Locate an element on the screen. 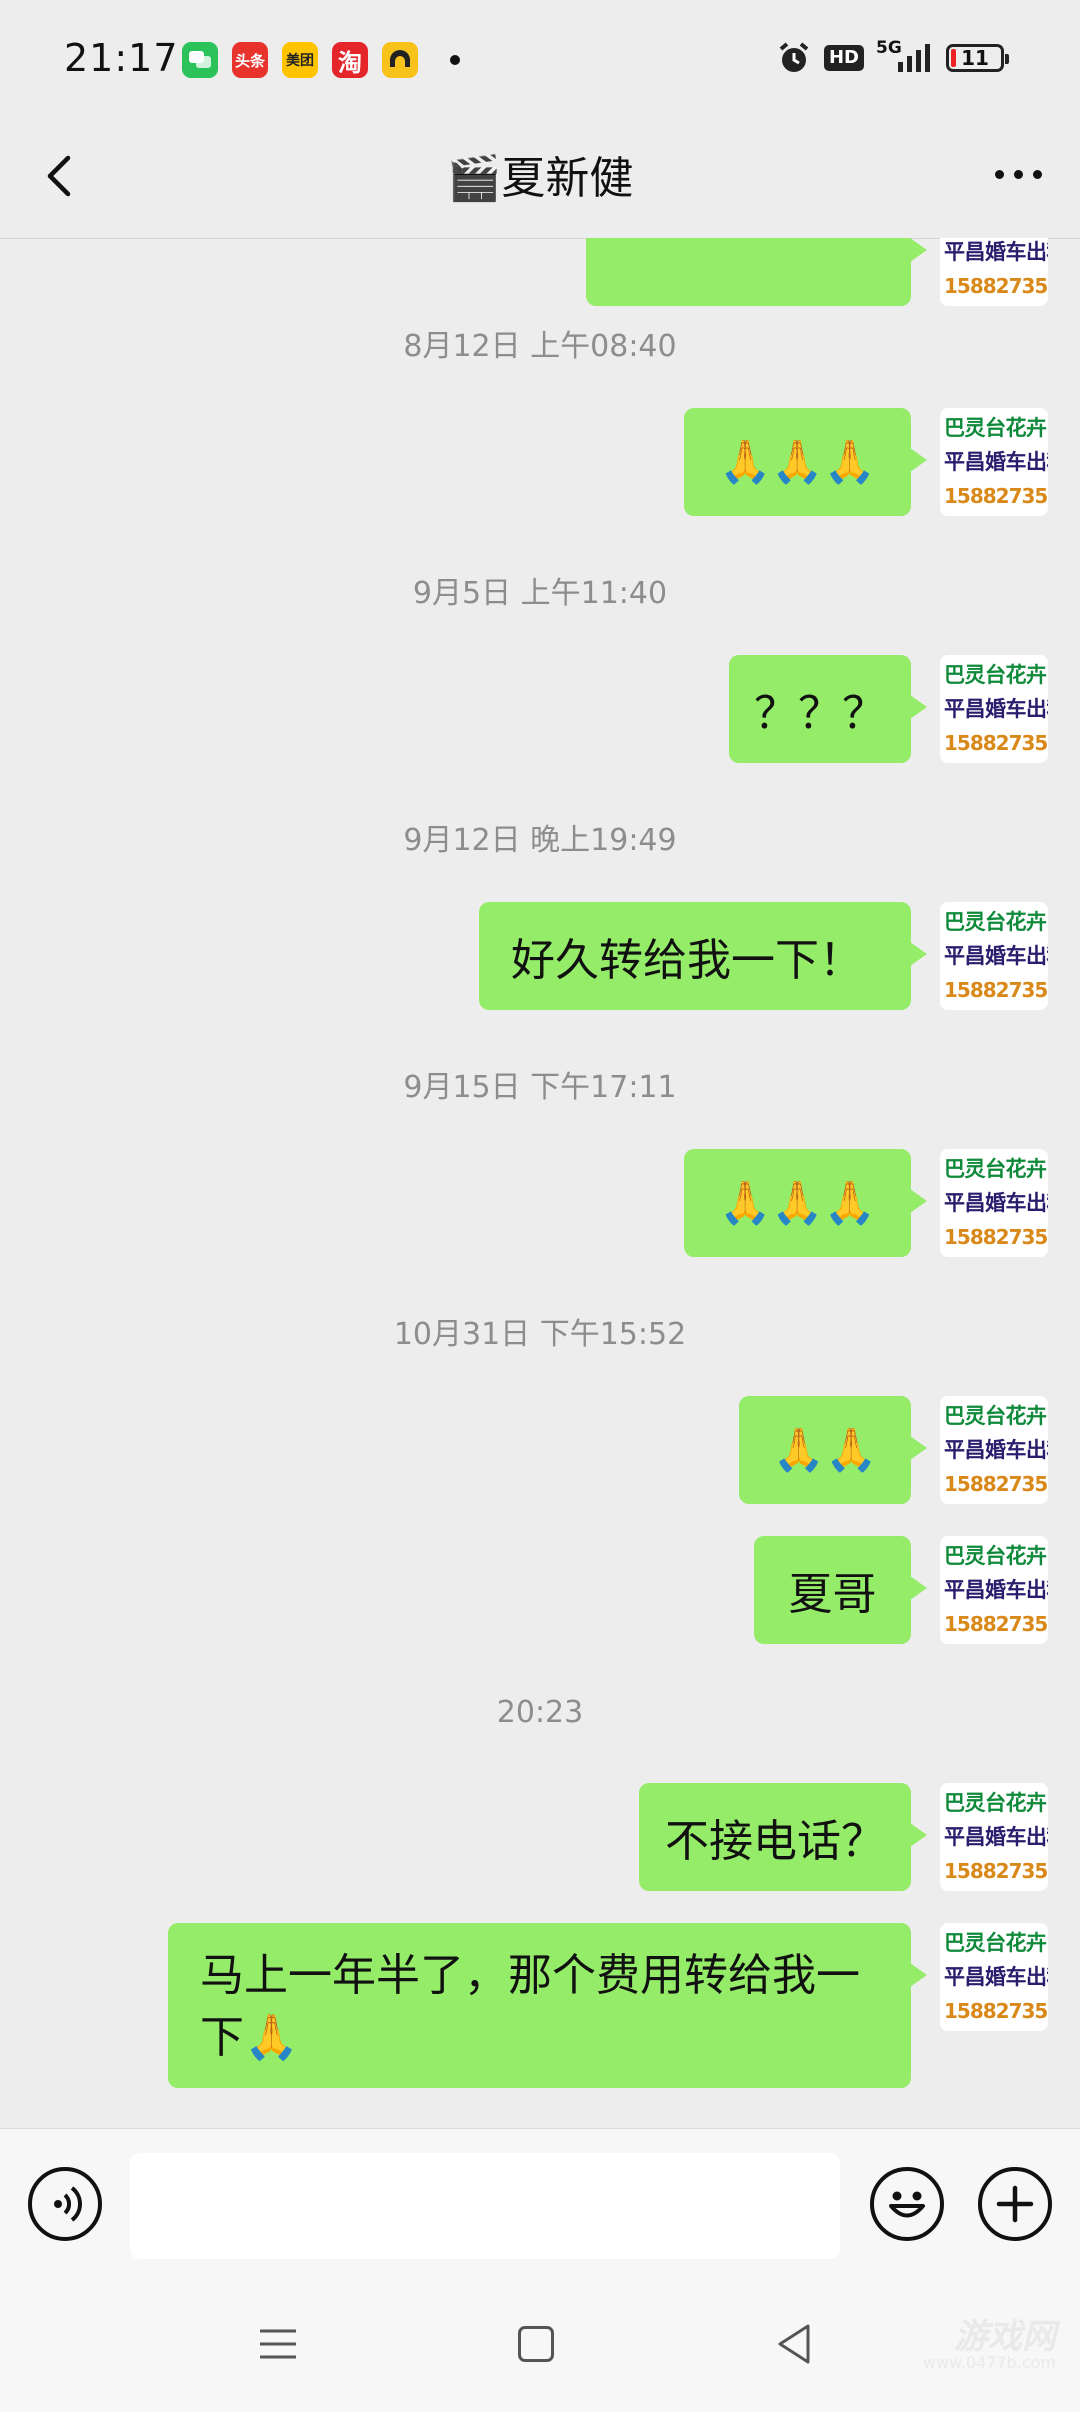  more-options-button is located at coordinates (1018, 174).